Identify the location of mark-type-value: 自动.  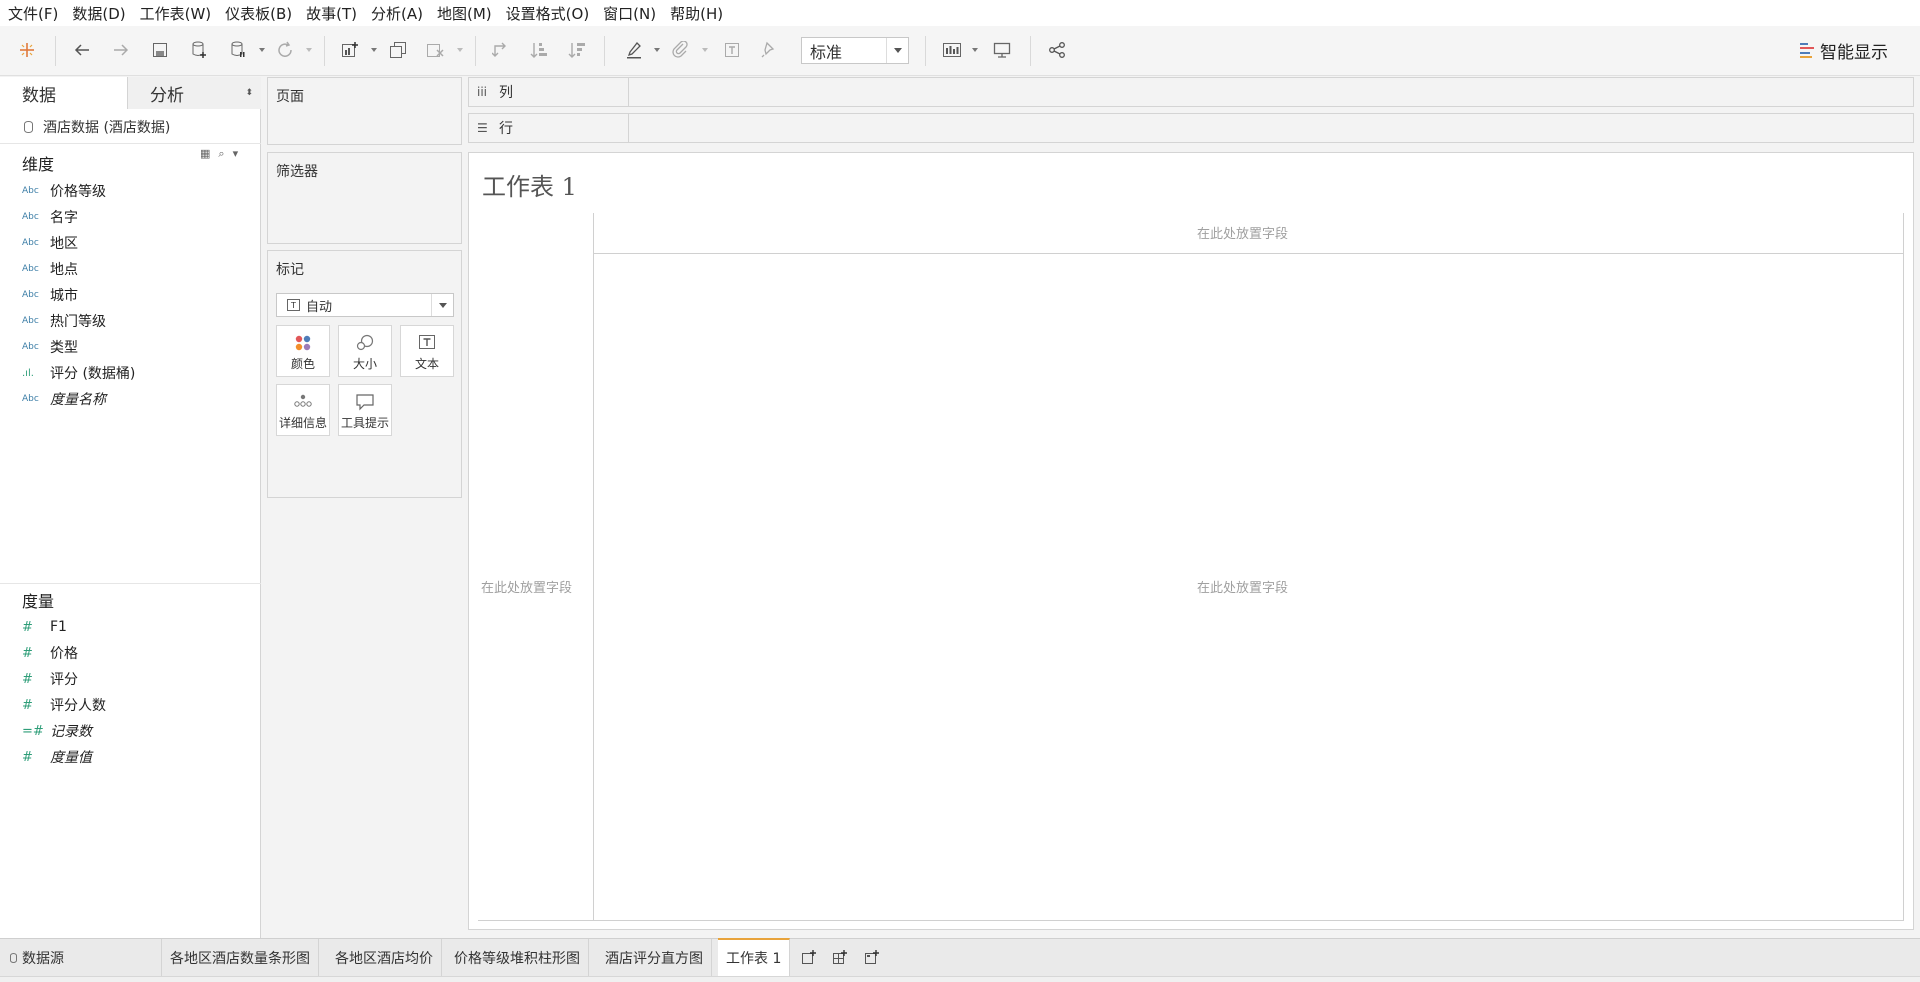
(319, 307).